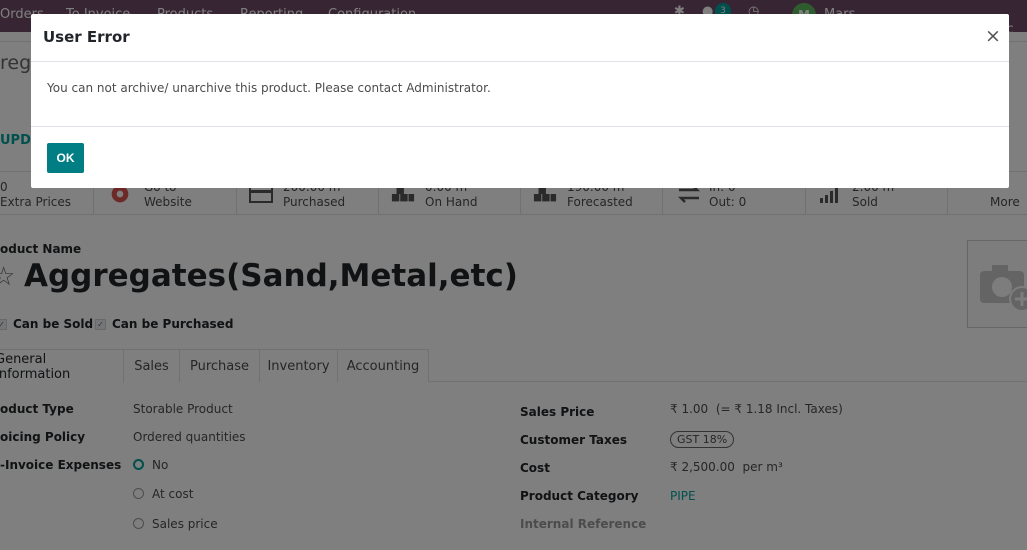  I want to click on modal-title: User Error, so click(86, 37).